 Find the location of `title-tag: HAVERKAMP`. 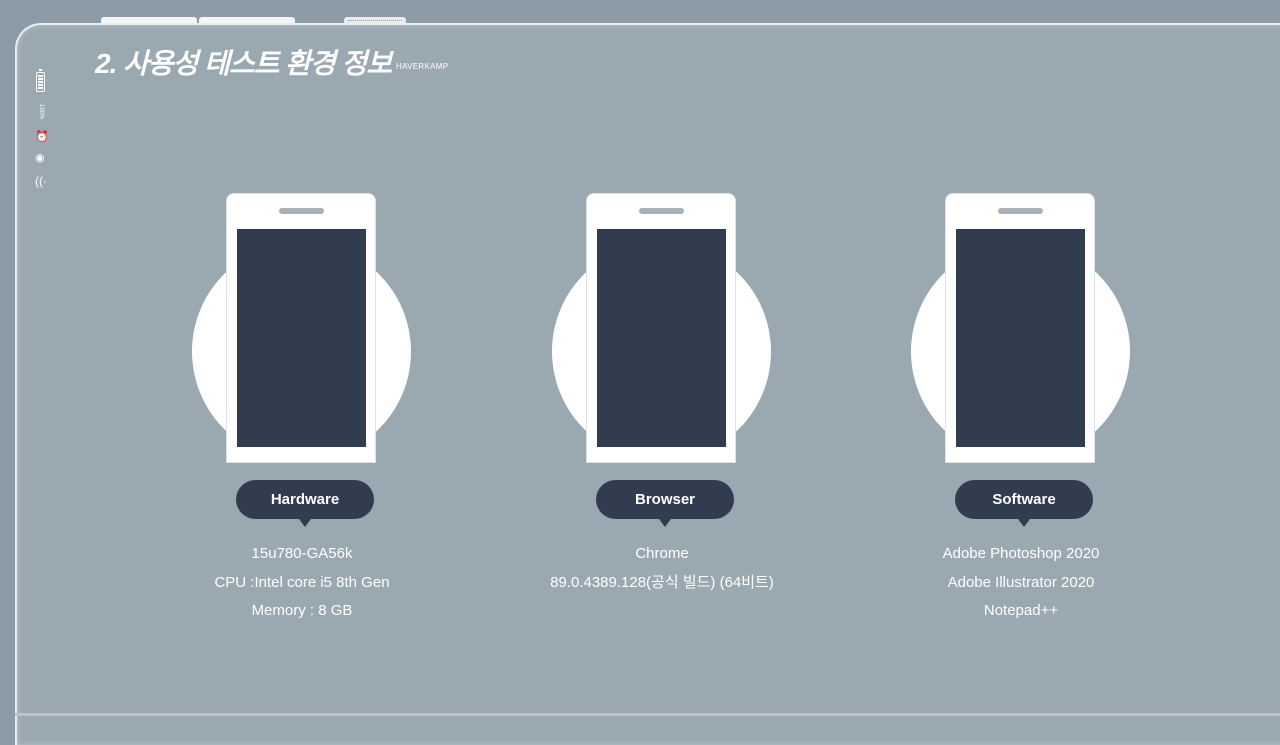

title-tag: HAVERKAMP is located at coordinates (422, 66).